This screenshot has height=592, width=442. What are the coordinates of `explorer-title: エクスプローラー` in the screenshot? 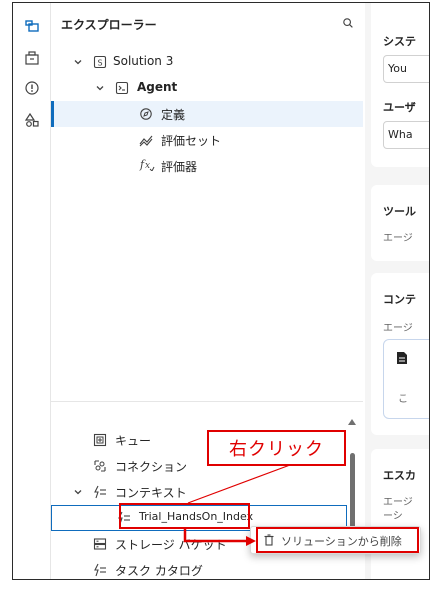 It's located at (109, 25).